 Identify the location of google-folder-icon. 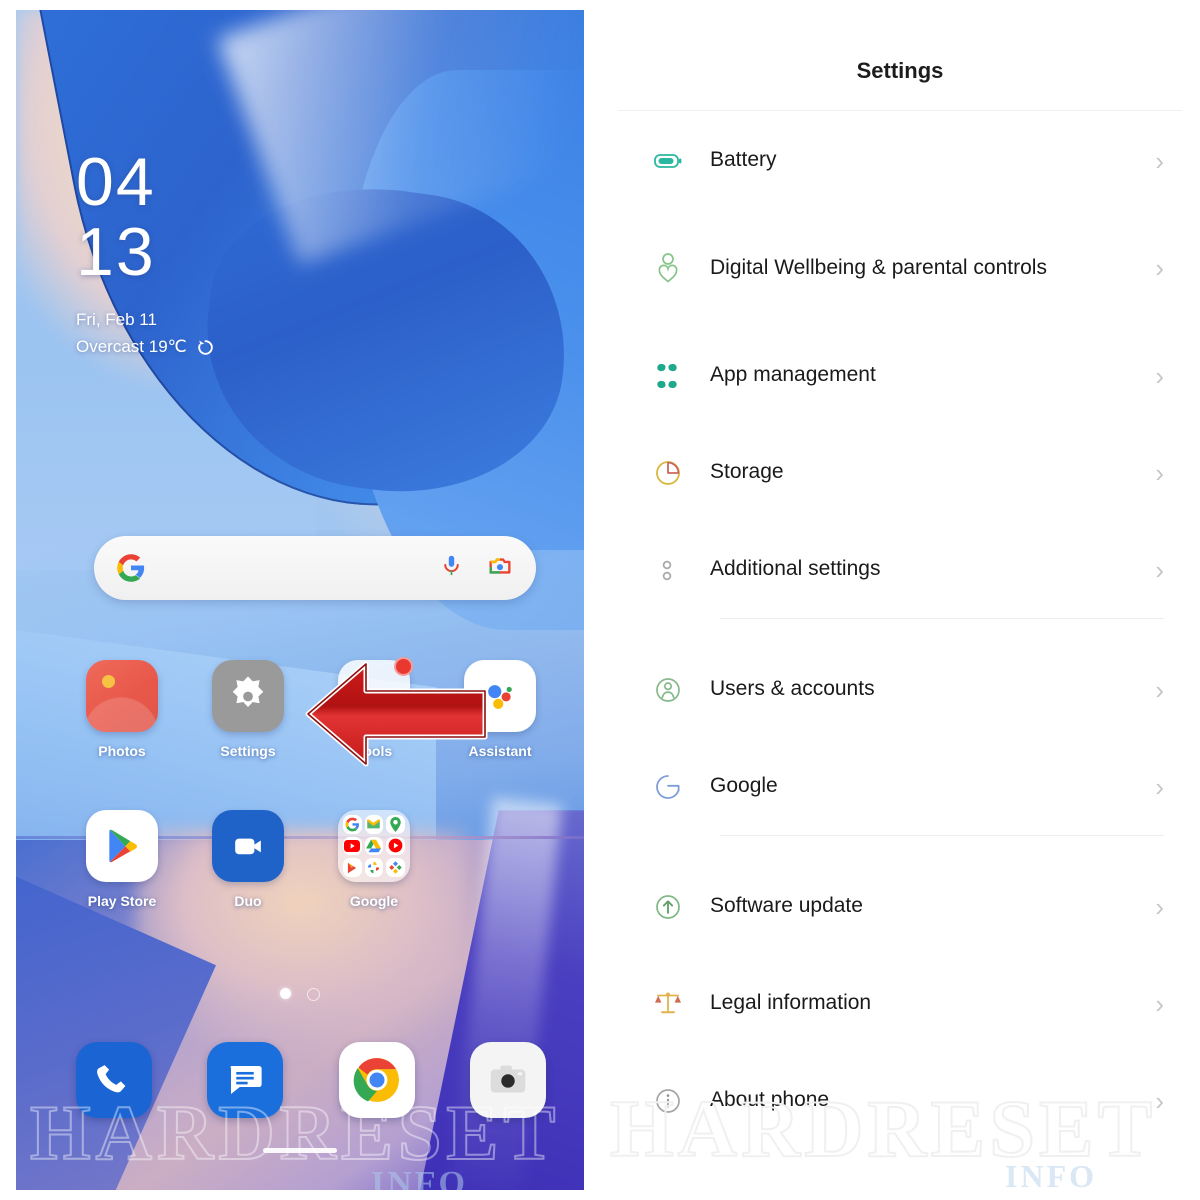
(374, 846).